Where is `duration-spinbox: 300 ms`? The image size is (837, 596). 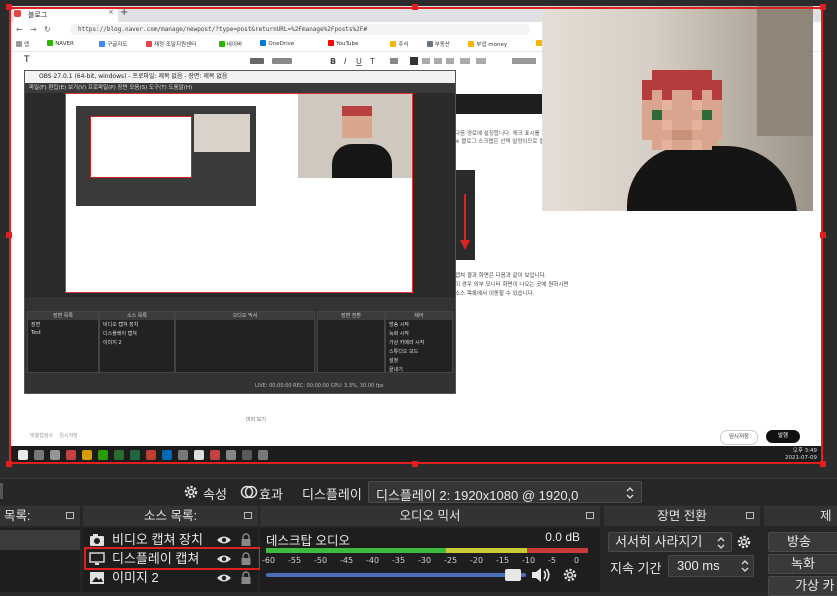 duration-spinbox: 300 ms is located at coordinates (711, 566).